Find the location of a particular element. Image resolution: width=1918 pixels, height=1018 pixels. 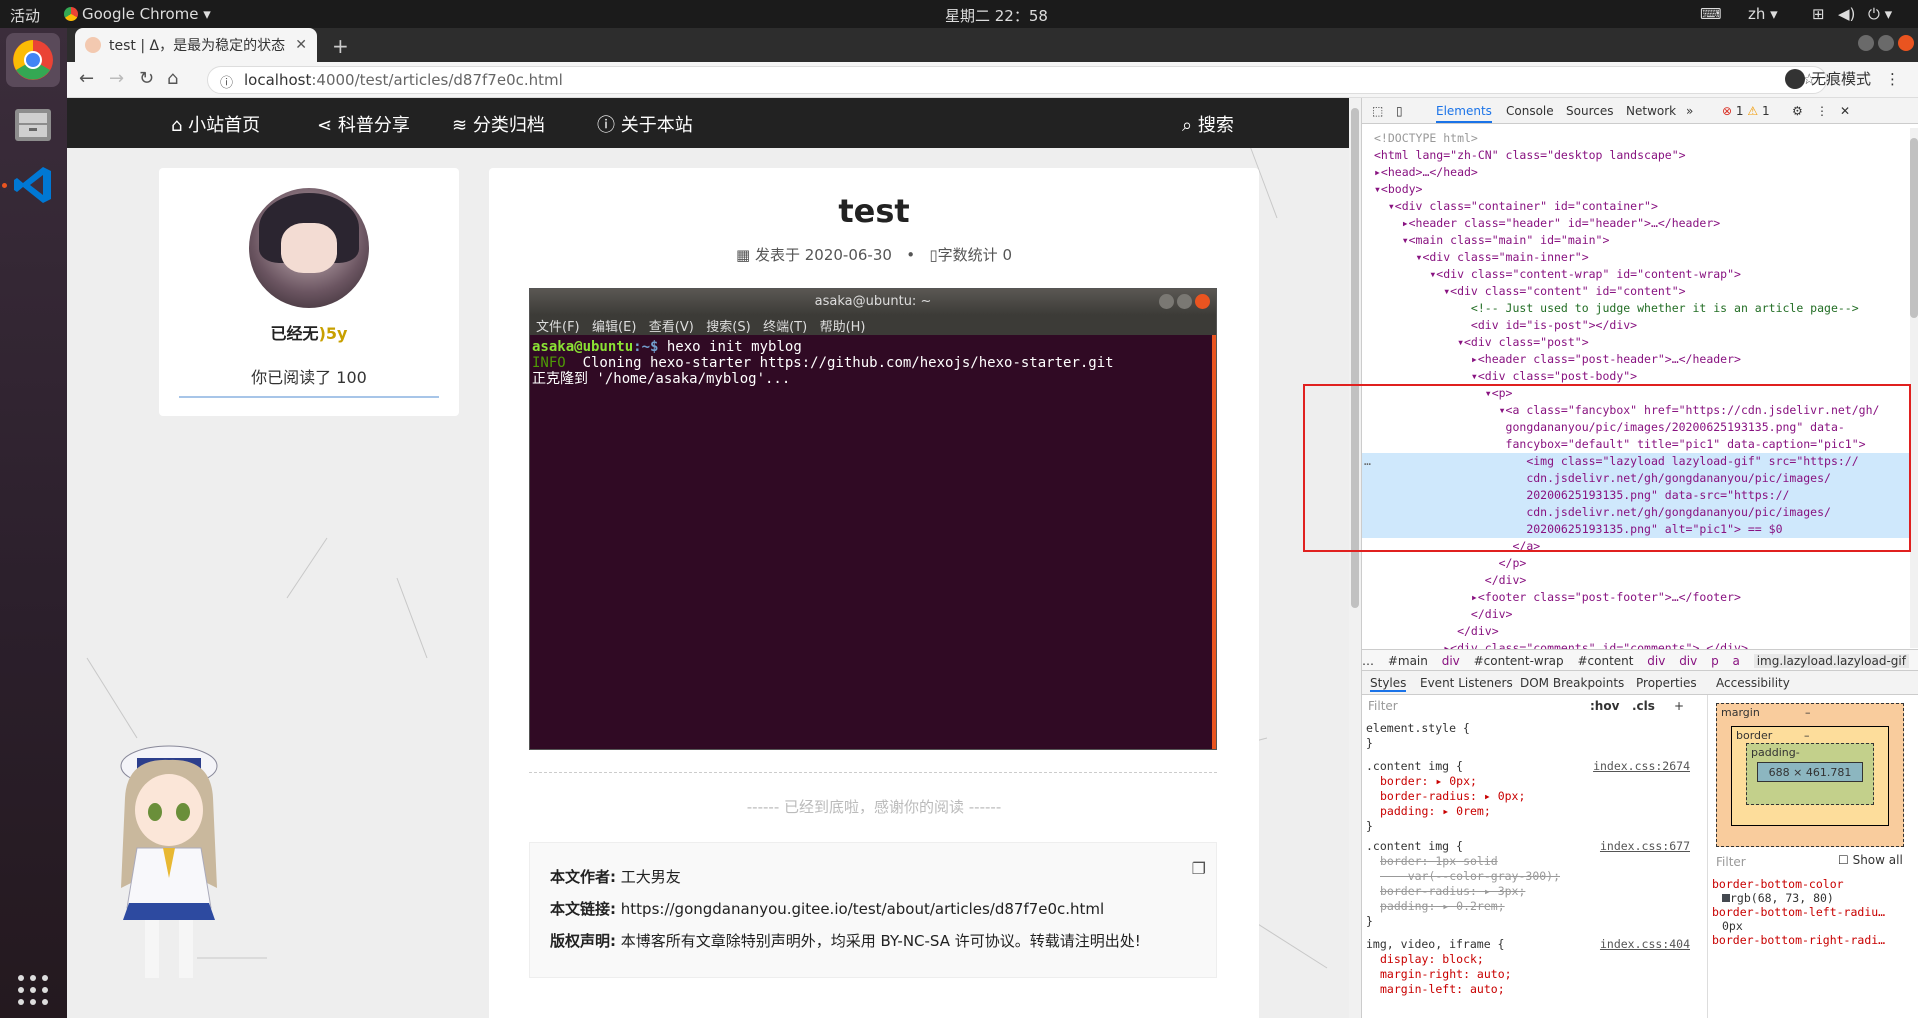

computed-prop-name: border-bottom-color is located at coordinates (1798, 884).